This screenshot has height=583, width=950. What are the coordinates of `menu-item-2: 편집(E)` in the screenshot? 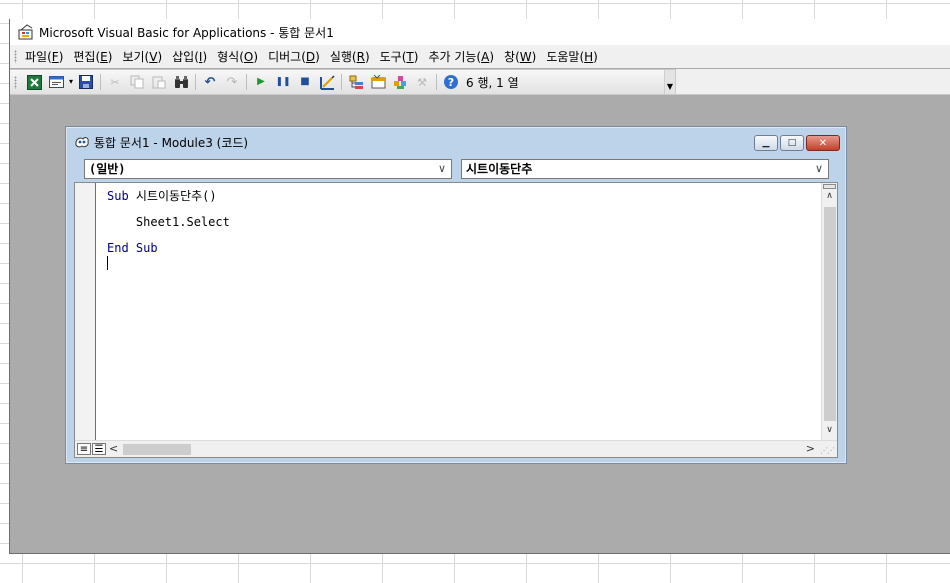 It's located at (95, 56).